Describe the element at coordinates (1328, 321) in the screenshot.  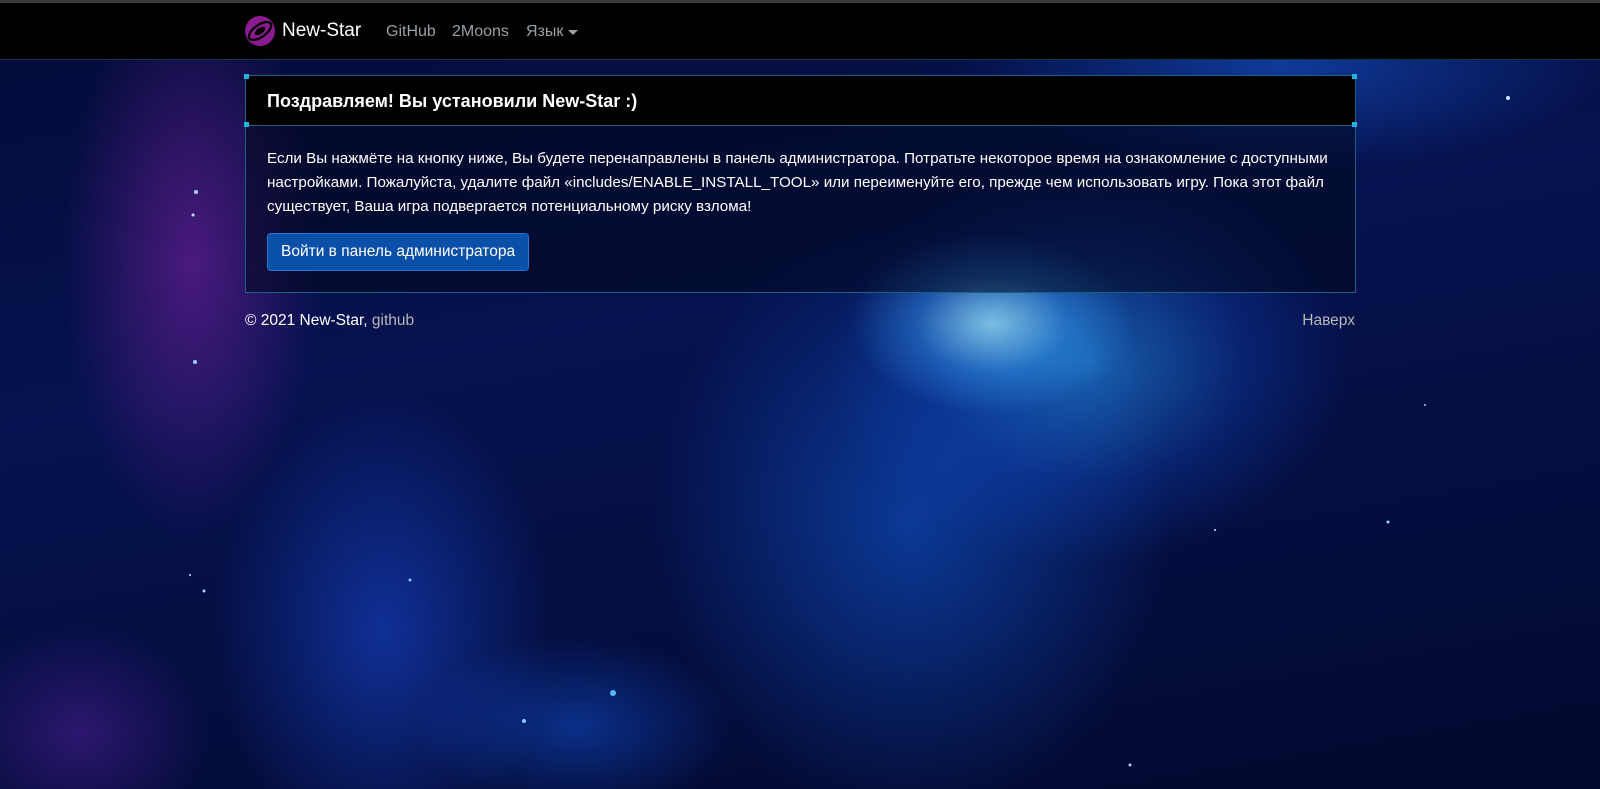
I see `back-to-top-link: Наверх` at that location.